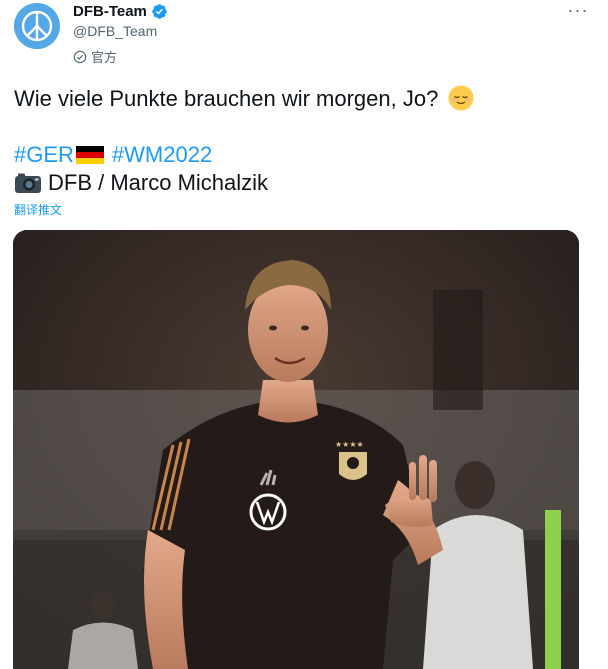  Describe the element at coordinates (44, 155) in the screenshot. I see `hashtag-ger: #GER` at that location.